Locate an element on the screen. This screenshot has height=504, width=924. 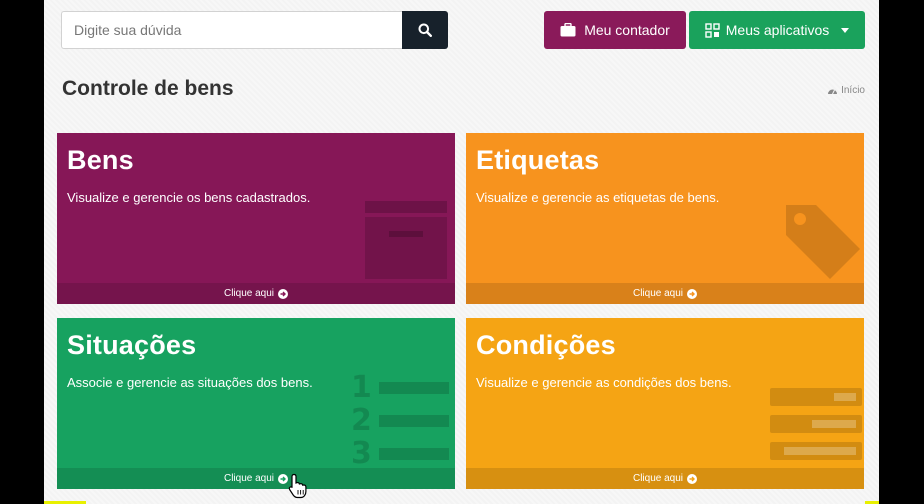
apps-button-label: Meus aplicativos is located at coordinates (777, 30).